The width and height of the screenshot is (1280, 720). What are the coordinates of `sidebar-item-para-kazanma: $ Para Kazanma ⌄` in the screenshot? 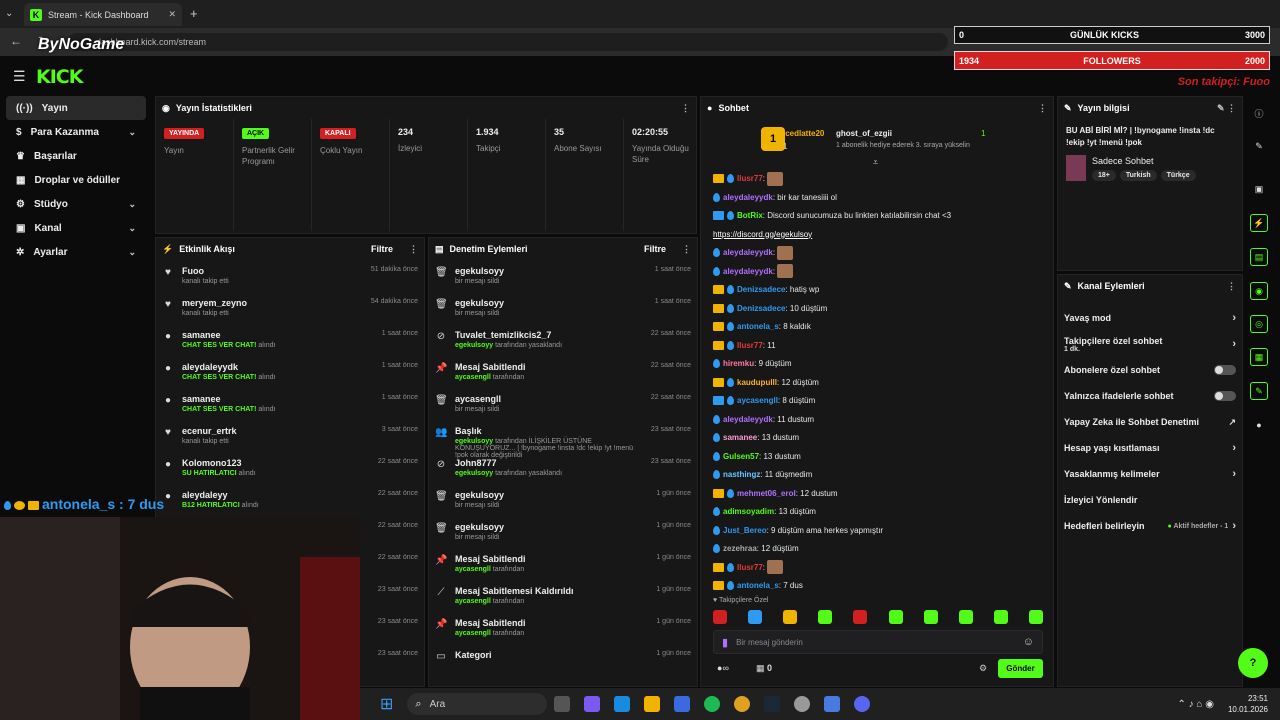 It's located at (76, 132).